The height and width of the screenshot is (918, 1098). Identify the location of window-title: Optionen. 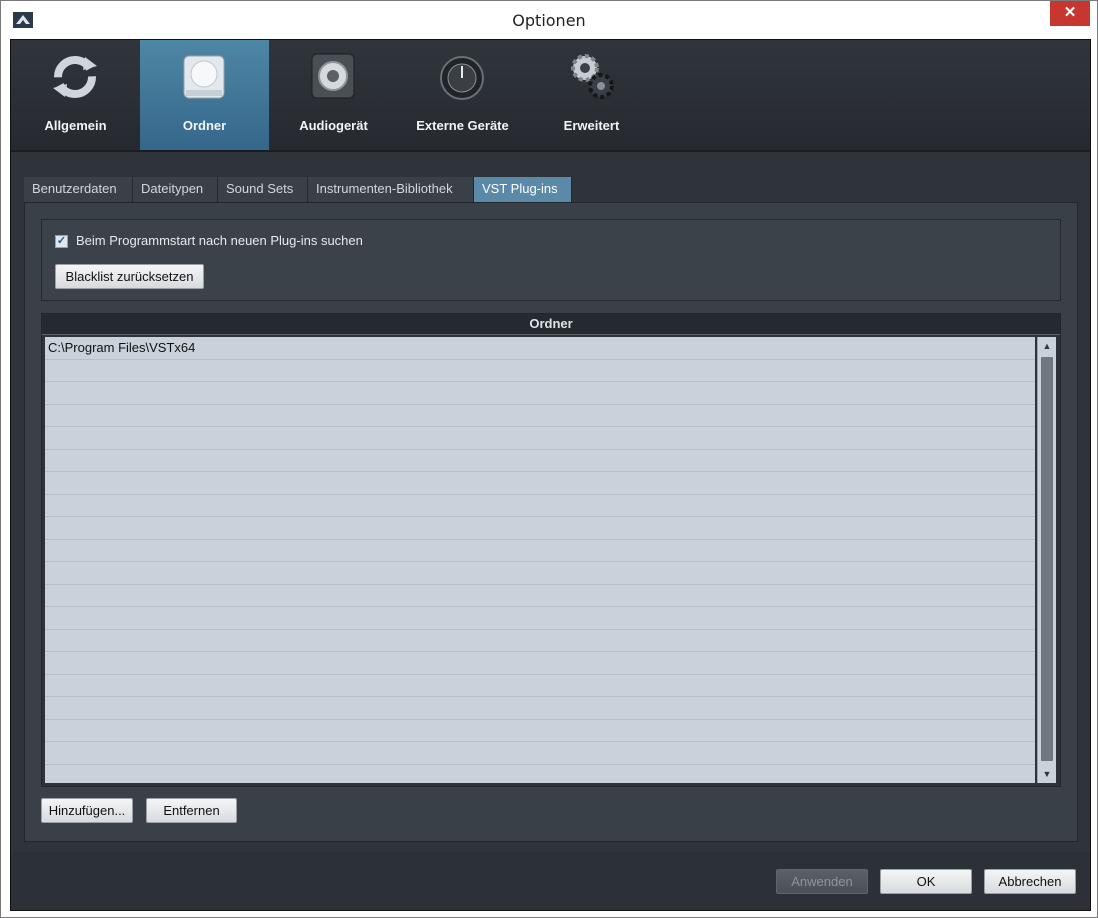
(549, 20).